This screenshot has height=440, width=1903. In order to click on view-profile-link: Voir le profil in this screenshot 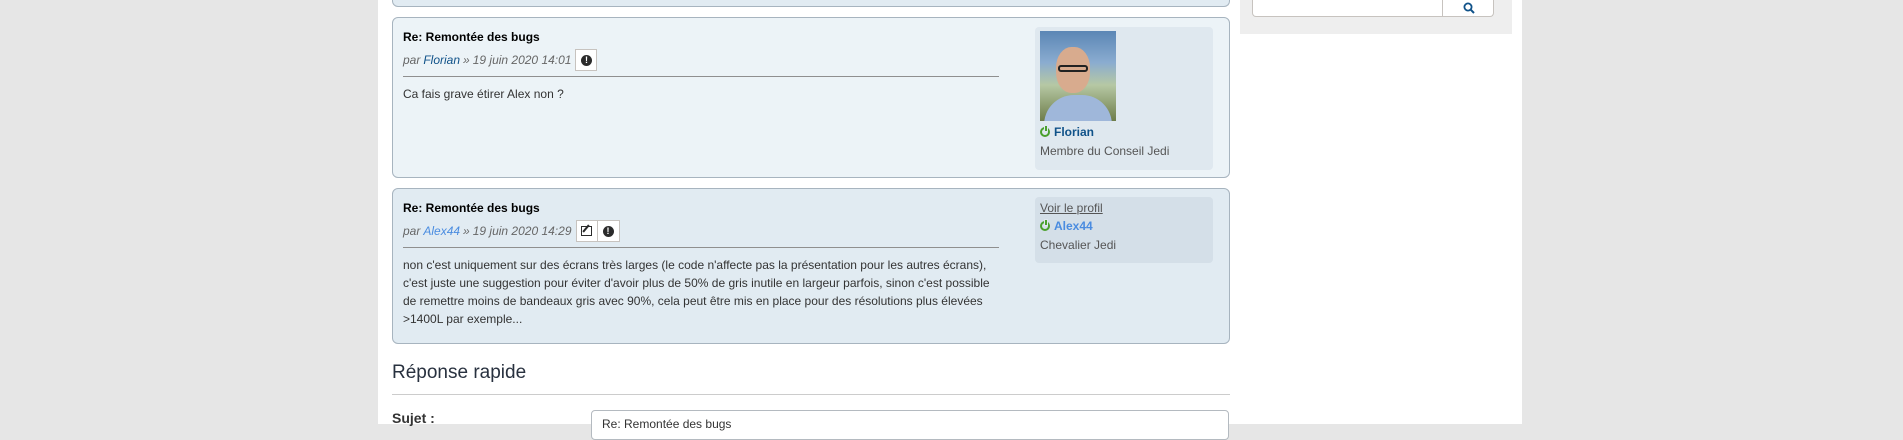, I will do `click(1124, 208)`.